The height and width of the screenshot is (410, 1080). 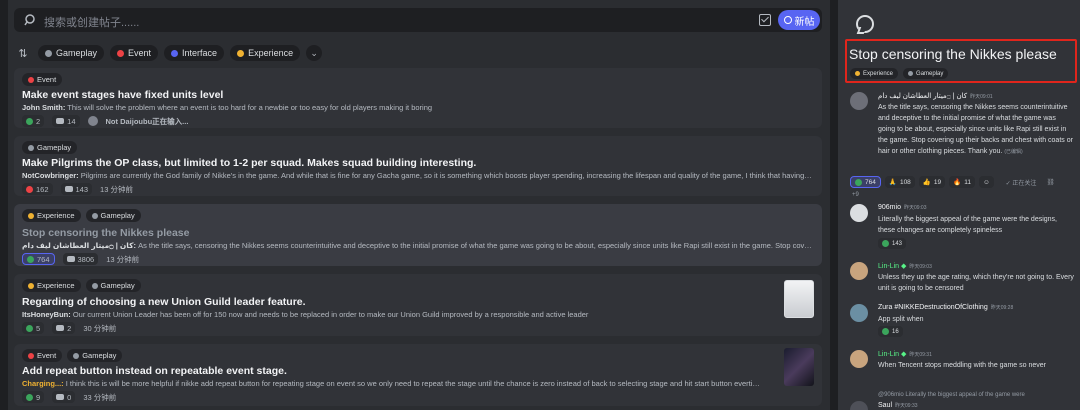 What do you see at coordinates (105, 233) in the screenshot?
I see `post-title: Stop censoring the Nikkes please` at bounding box center [105, 233].